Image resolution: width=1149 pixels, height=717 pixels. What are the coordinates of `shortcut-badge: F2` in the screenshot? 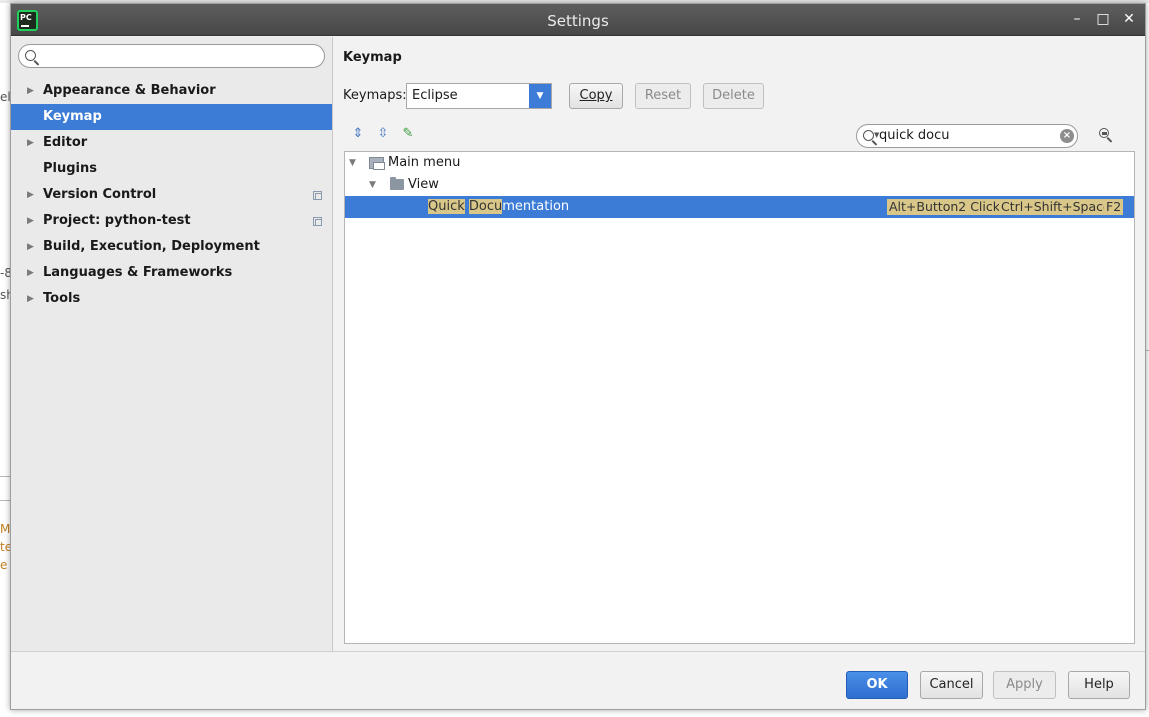 It's located at (1114, 207).